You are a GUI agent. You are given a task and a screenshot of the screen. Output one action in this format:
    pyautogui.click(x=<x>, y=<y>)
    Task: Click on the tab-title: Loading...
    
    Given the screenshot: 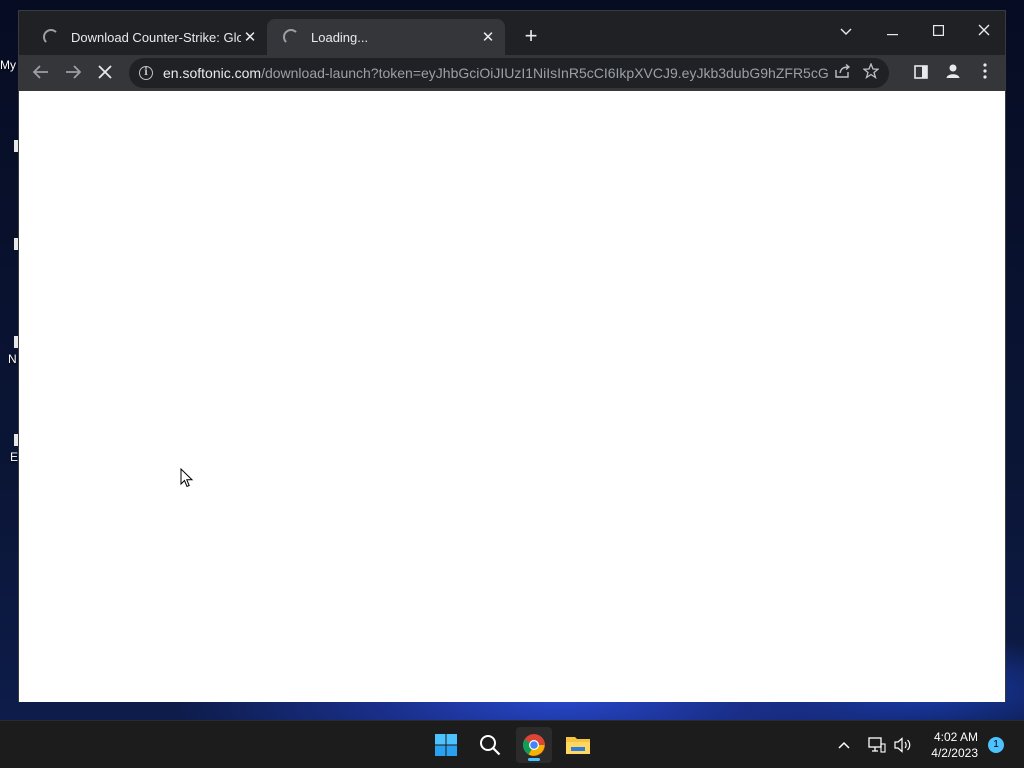 What is the action you would take?
    pyautogui.click(x=340, y=37)
    